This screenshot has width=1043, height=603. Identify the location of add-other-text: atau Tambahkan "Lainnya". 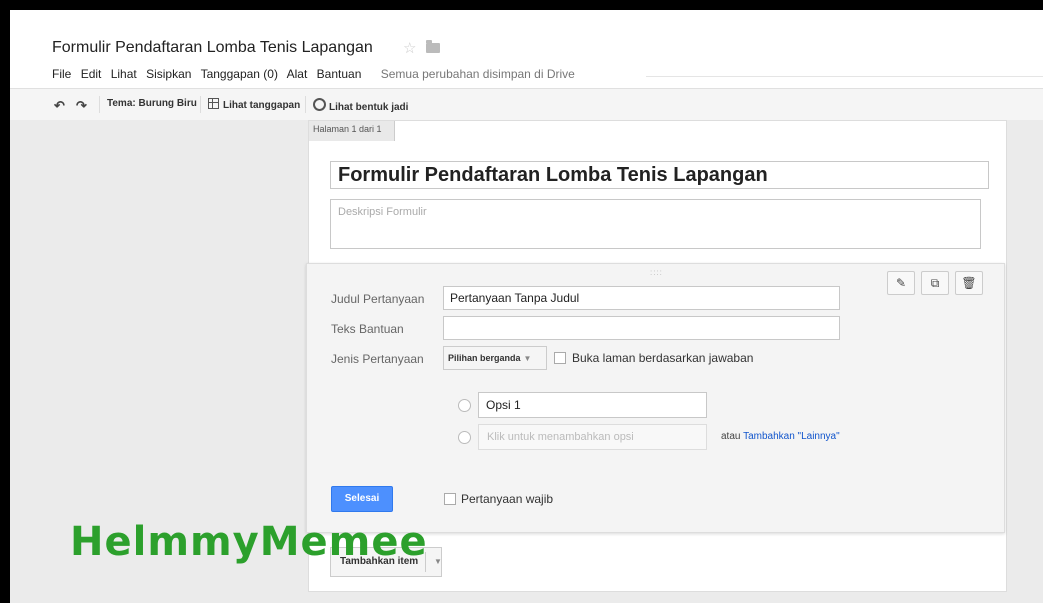
(780, 436).